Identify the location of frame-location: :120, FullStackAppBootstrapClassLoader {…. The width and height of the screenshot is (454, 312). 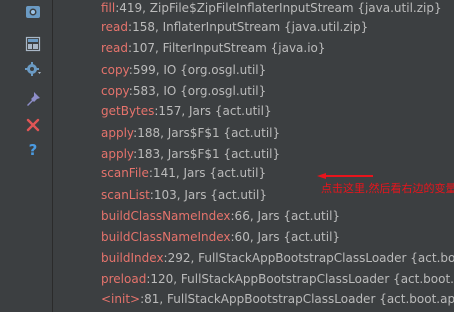
(300, 279).